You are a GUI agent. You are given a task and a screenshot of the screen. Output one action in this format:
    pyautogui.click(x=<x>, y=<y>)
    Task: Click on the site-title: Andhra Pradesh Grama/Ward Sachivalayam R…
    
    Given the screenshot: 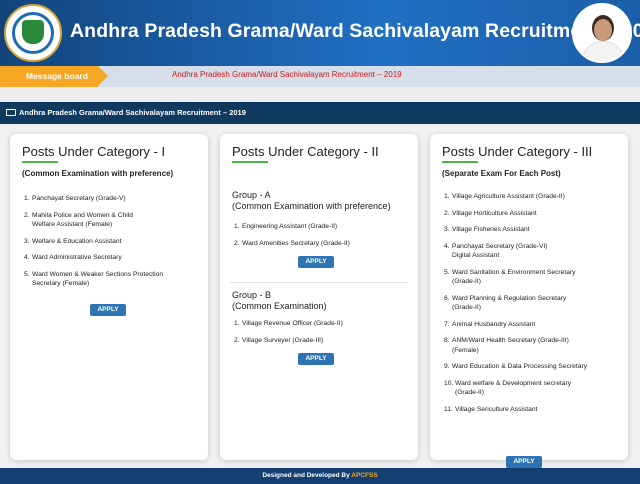 What is the action you would take?
    pyautogui.click(x=355, y=31)
    